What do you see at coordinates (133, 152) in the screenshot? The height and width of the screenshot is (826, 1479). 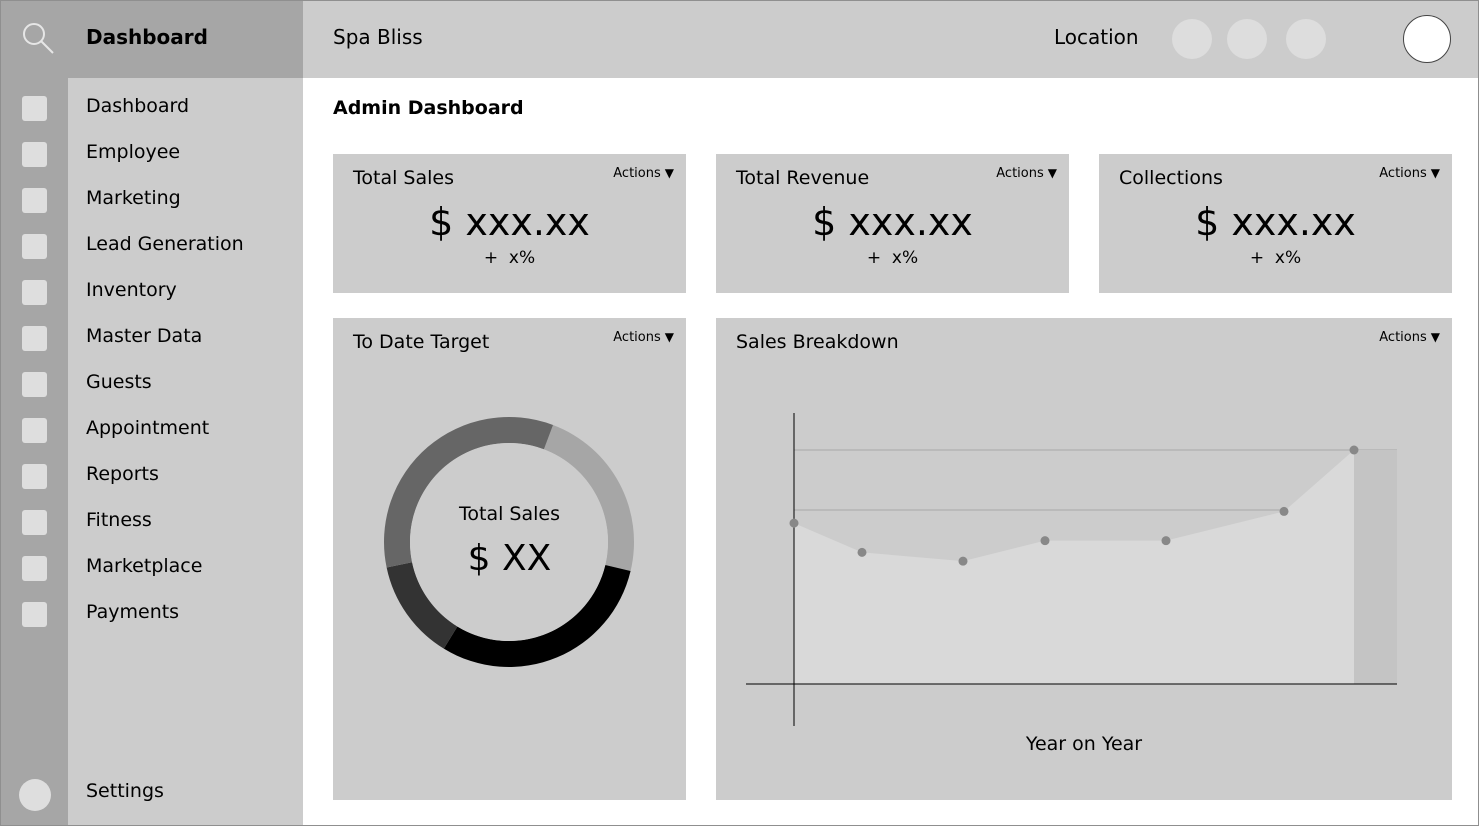 I see `sidebar-item-label: Employee` at bounding box center [133, 152].